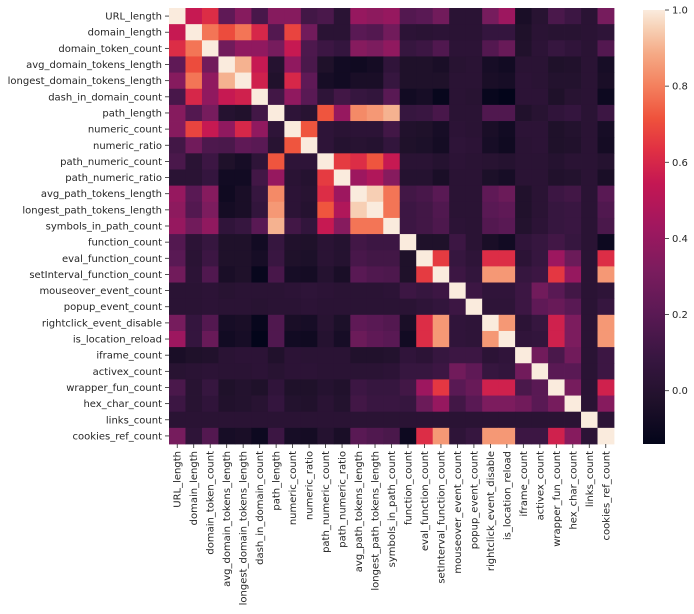  Describe the element at coordinates (676, 201) in the screenshot. I see `colorbar-ticks: 1.0 0.8 0.6 0.4 0.2 0.0` at that location.